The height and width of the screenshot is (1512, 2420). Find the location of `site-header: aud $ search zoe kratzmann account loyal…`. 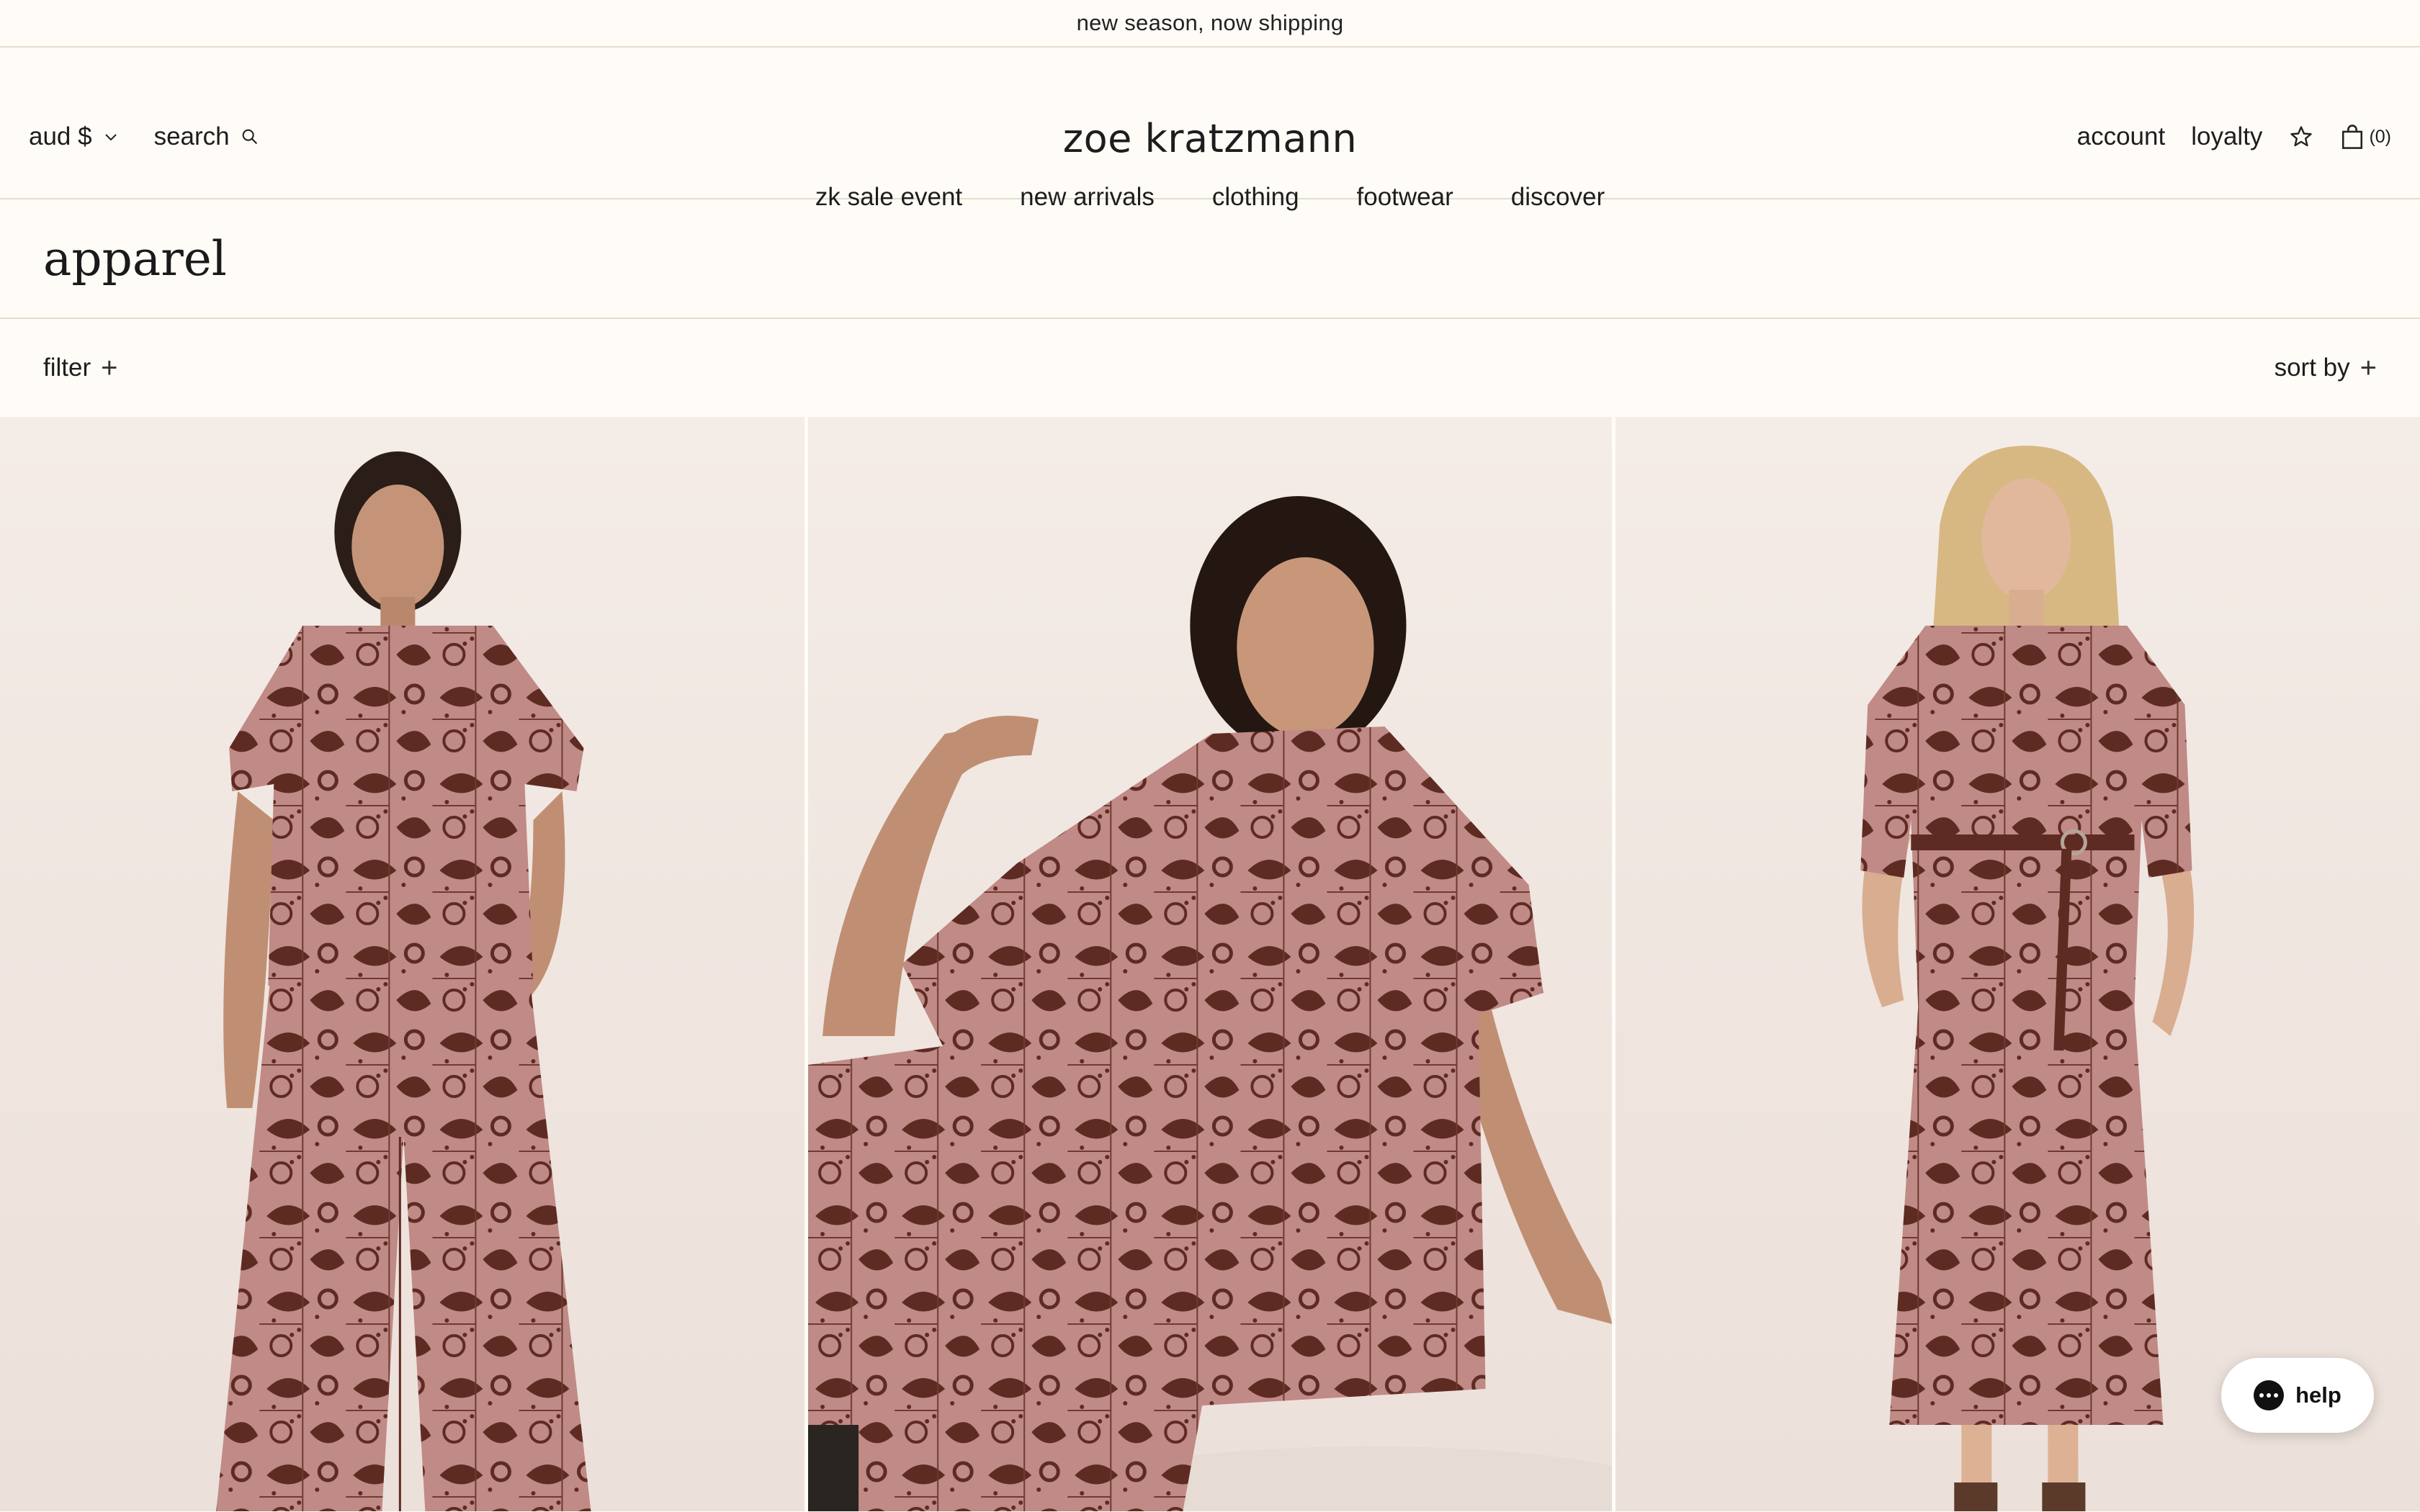

site-header: aud $ search zoe kratzmann account loyal… is located at coordinates (1210, 129).